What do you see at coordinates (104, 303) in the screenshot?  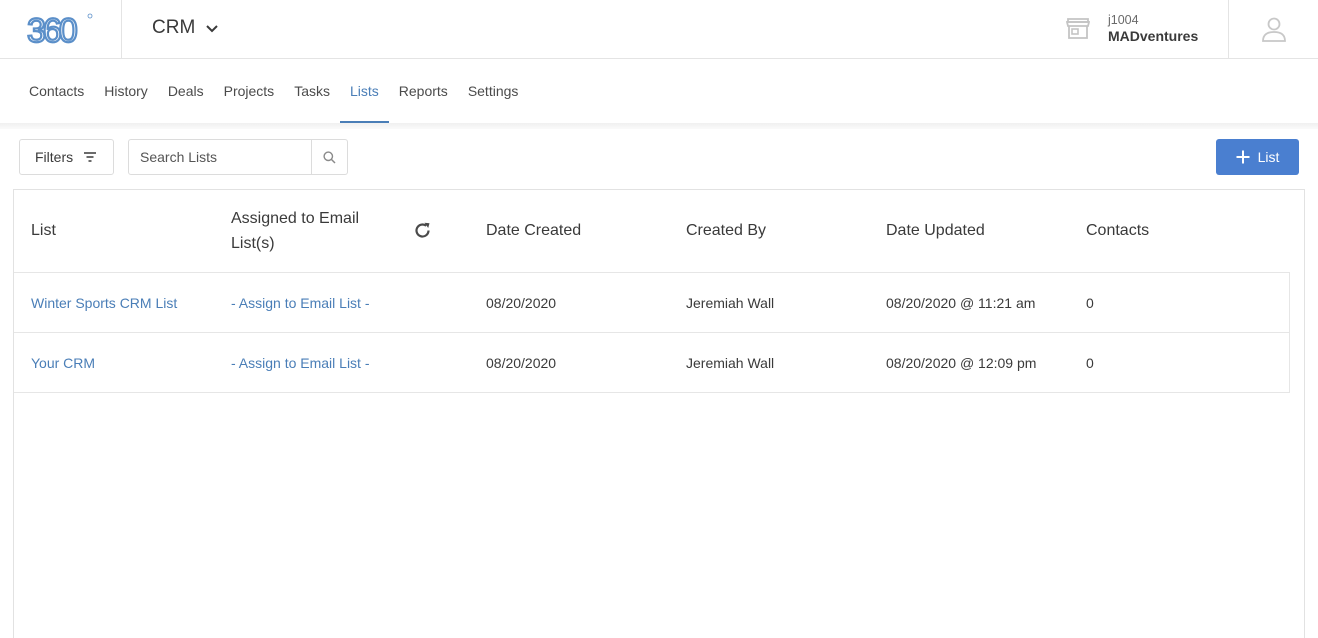 I see `list-name-link: Winter Sports CRM List` at bounding box center [104, 303].